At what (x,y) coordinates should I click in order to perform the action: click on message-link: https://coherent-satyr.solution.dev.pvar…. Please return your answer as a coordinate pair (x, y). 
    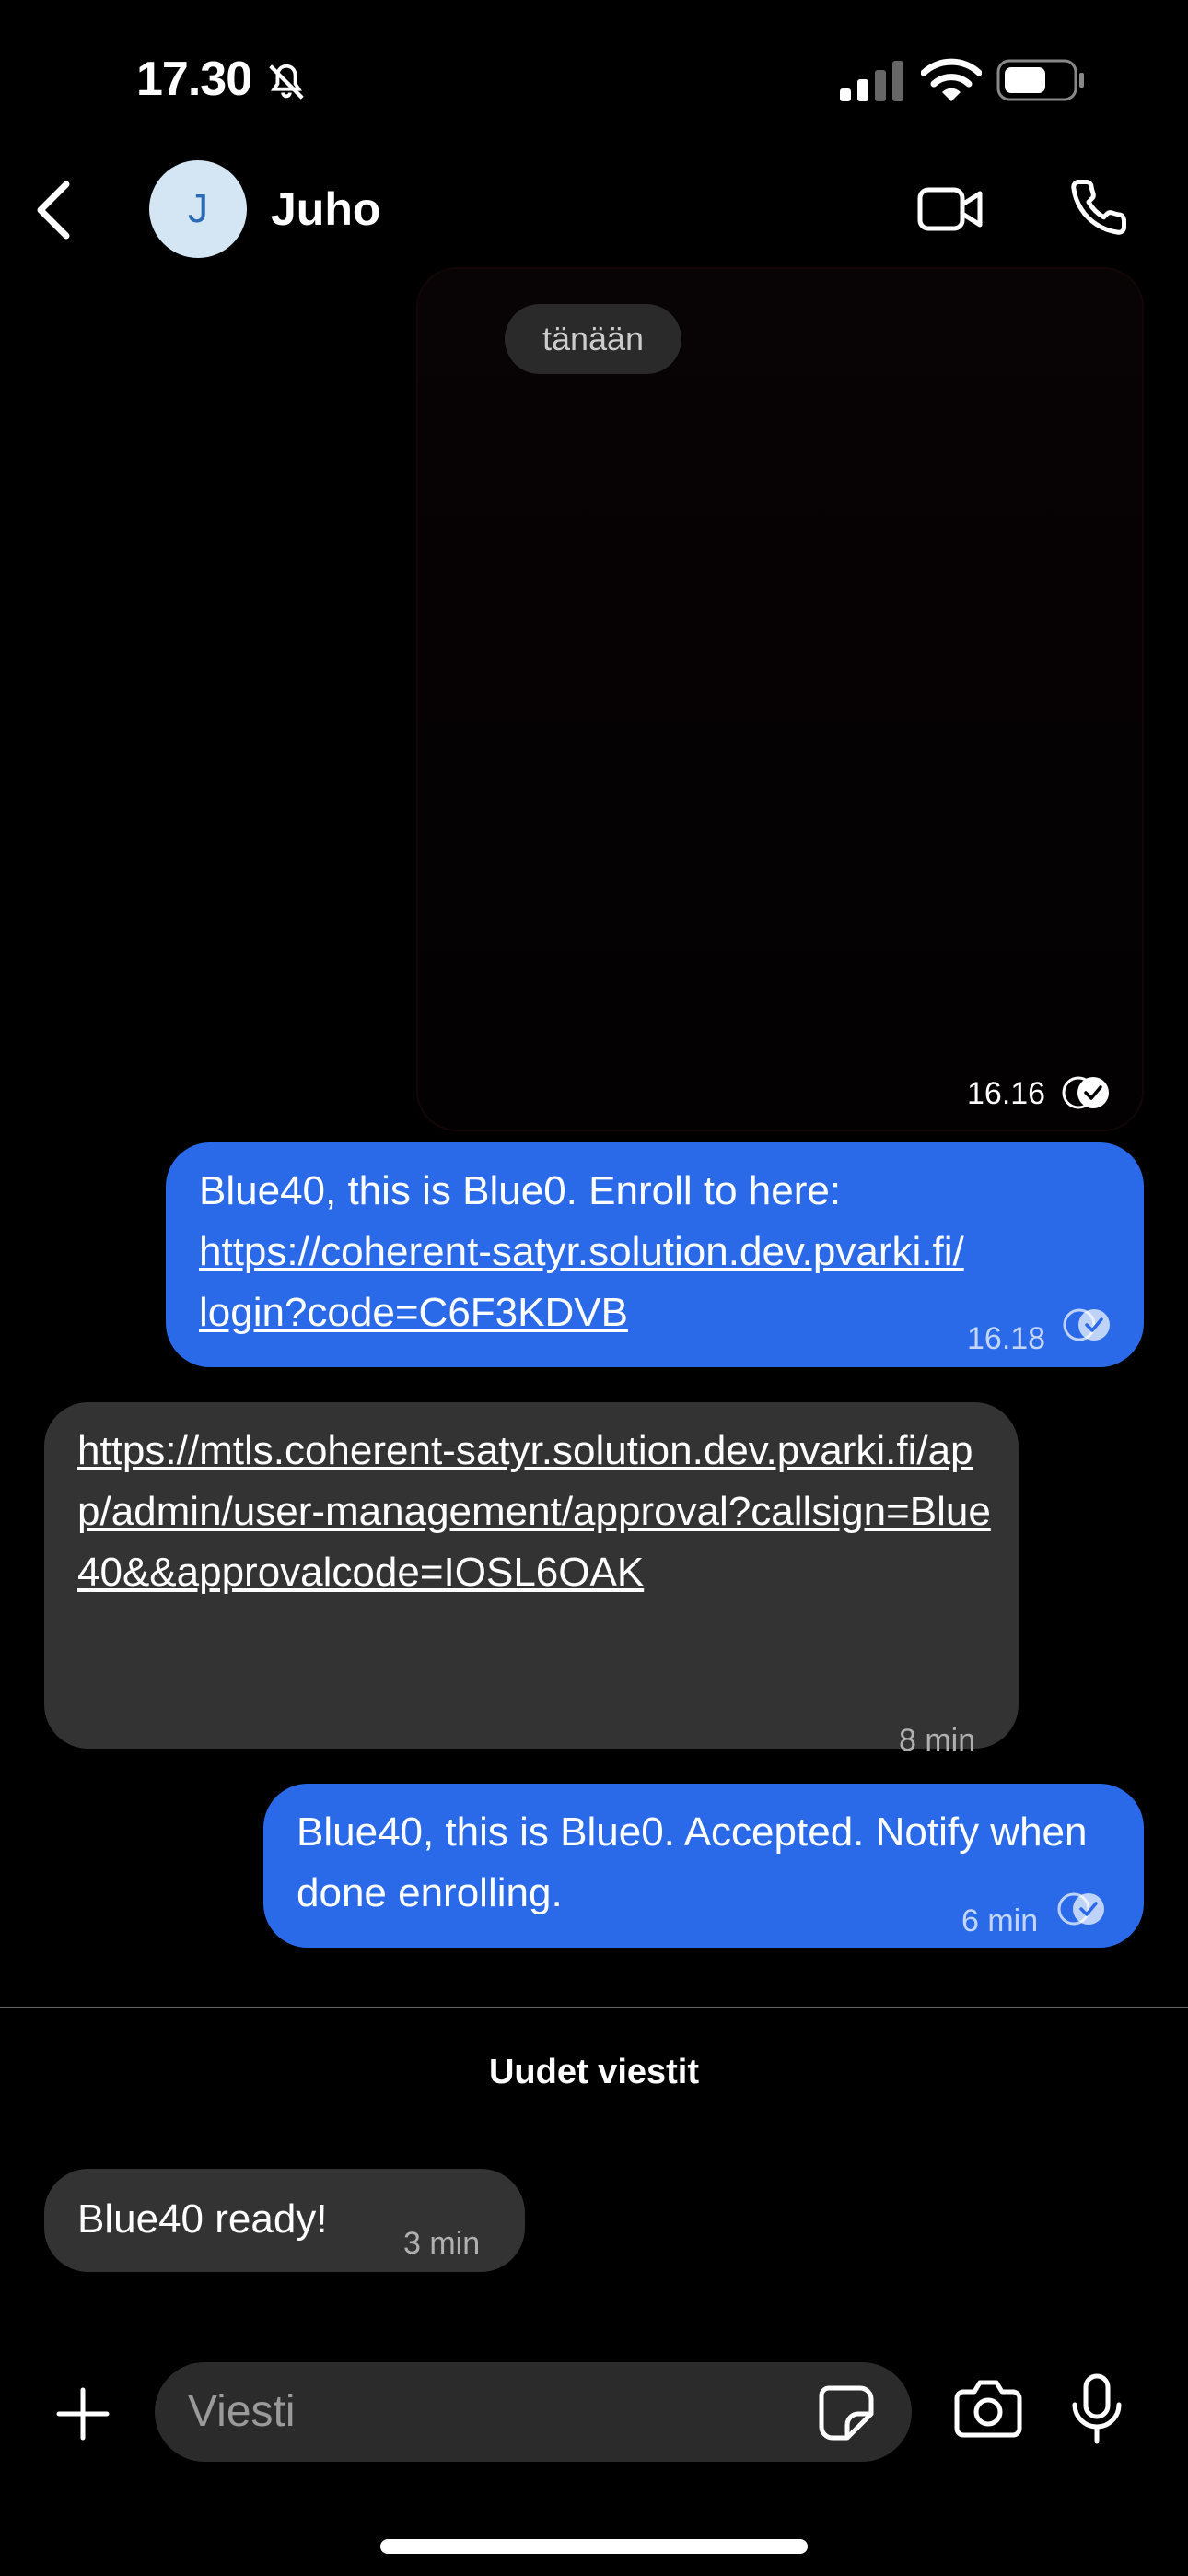
    Looking at the image, I should click on (581, 1252).